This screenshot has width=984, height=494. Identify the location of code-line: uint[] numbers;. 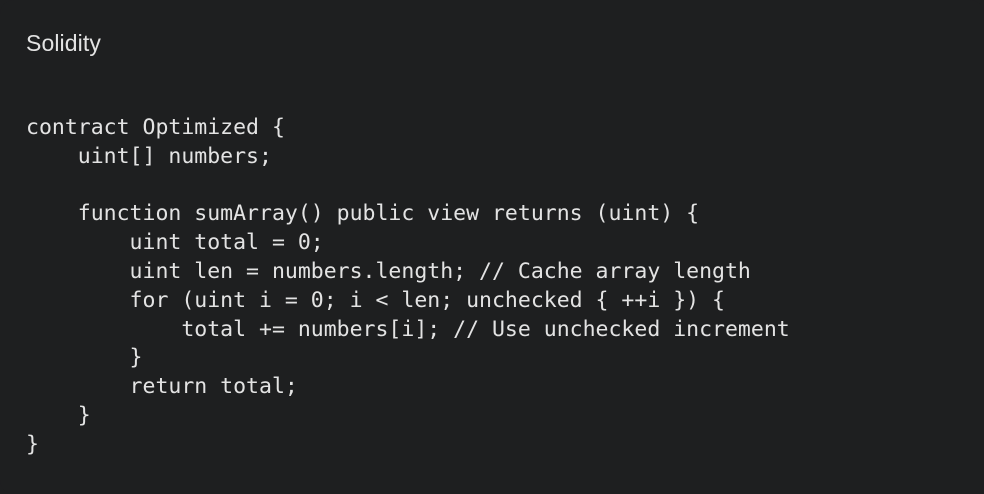
(149, 156).